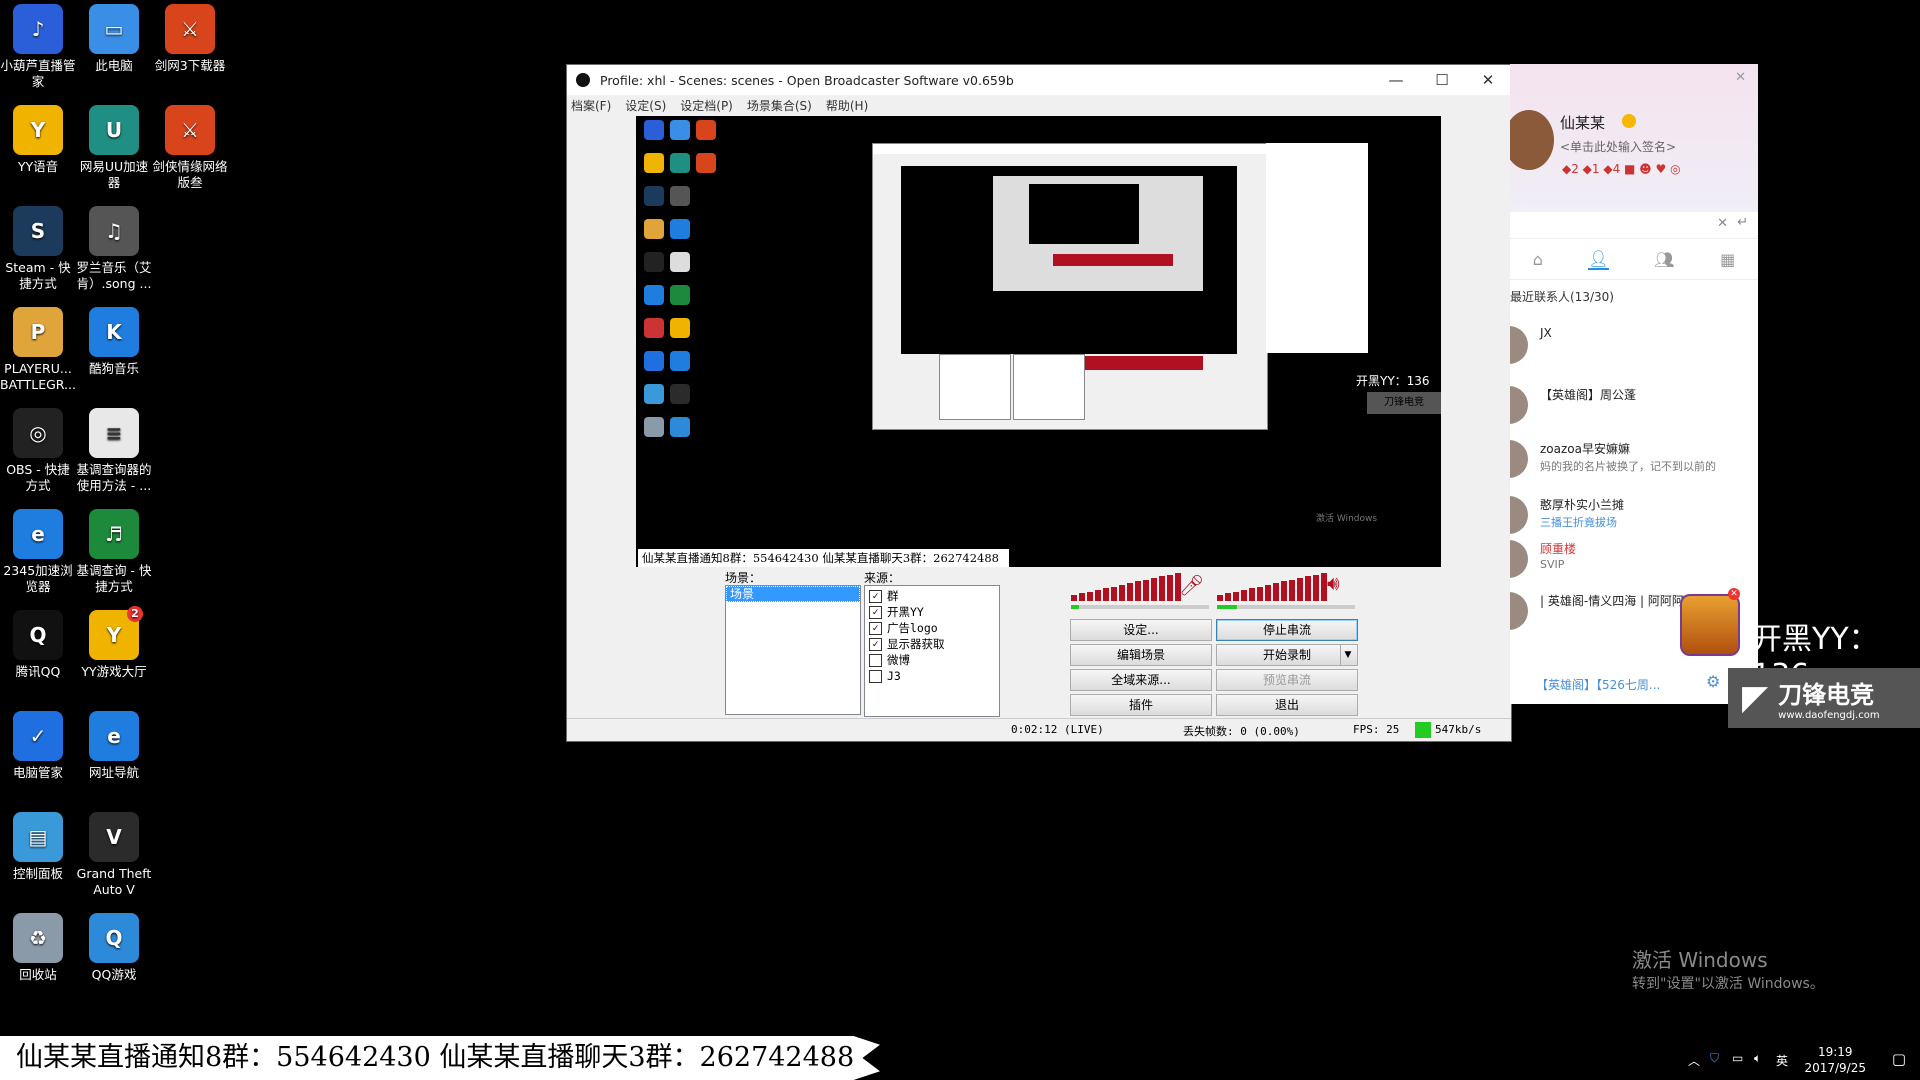 This screenshot has height=1080, width=1920. What do you see at coordinates (1727, 259) in the screenshot?
I see `tab-apps-icon: ▦` at bounding box center [1727, 259].